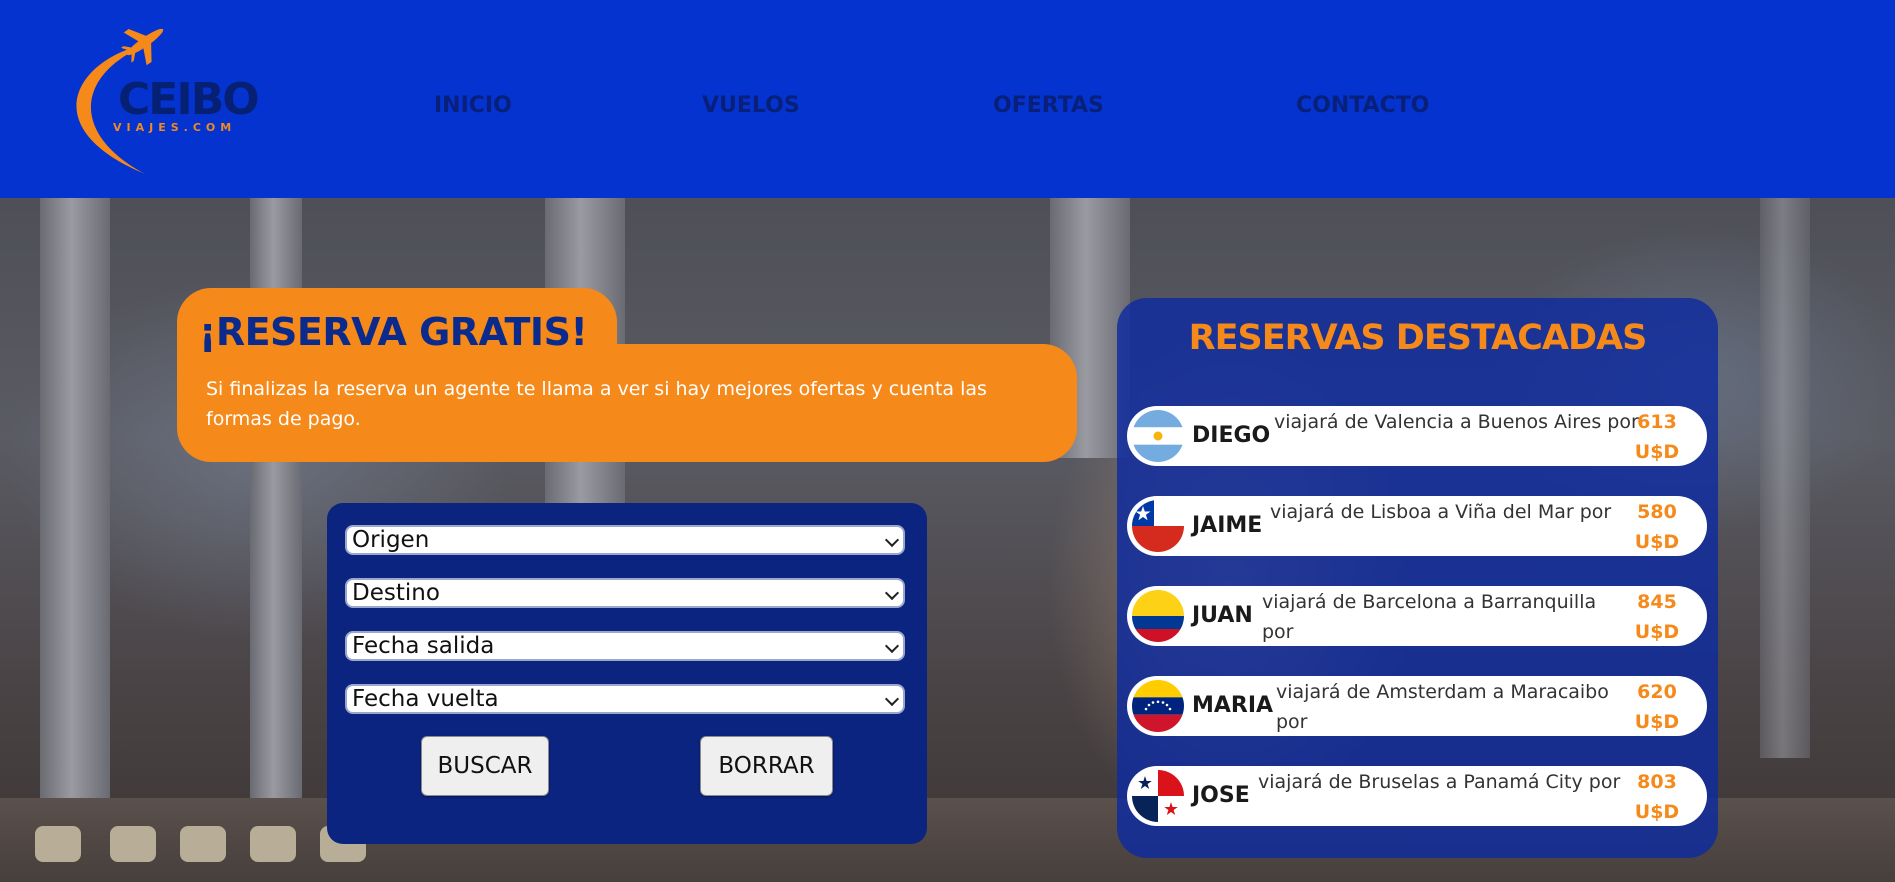 The width and height of the screenshot is (1895, 882). Describe the element at coordinates (1657, 782) in the screenshot. I see `price-amount: 803` at that location.